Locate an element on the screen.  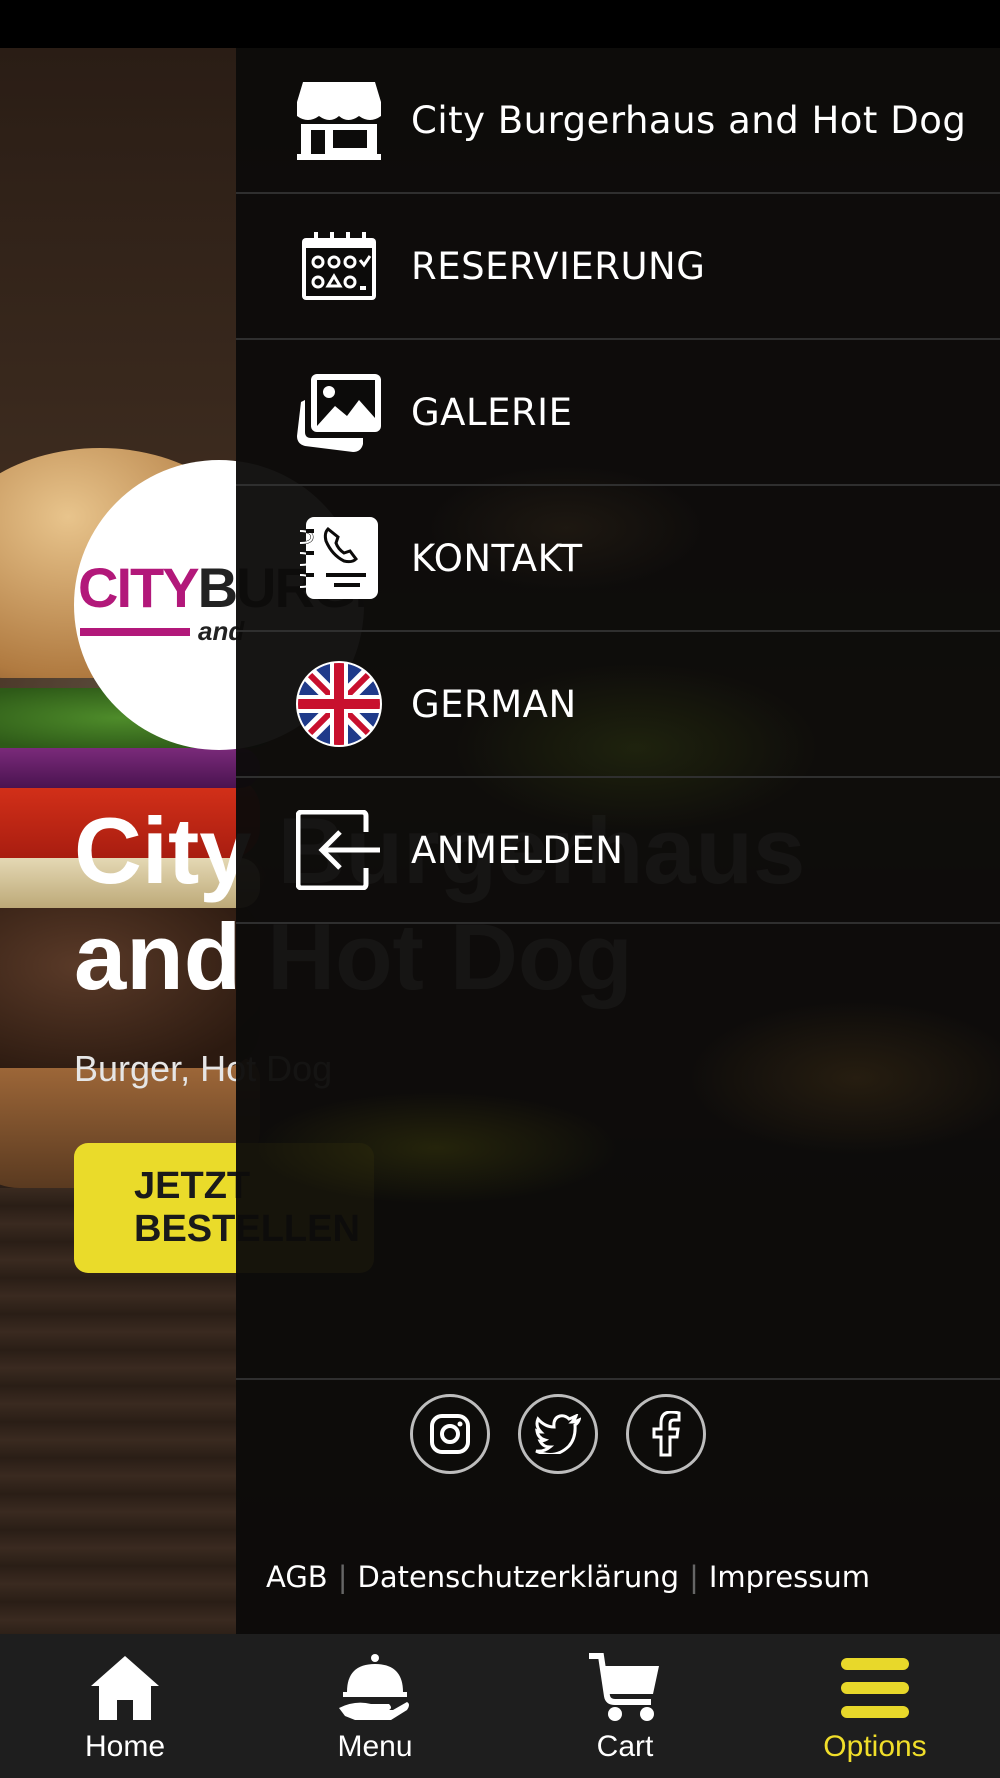
drawer-item-reservierung: RESERVIERUNG is located at coordinates (618, 267).